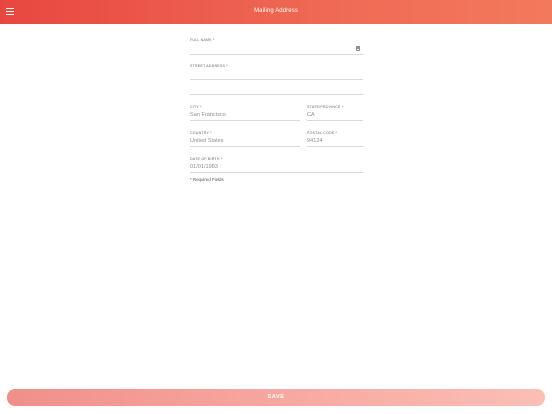 This screenshot has height=414, width=552. I want to click on contact-book-icon, so click(358, 49).